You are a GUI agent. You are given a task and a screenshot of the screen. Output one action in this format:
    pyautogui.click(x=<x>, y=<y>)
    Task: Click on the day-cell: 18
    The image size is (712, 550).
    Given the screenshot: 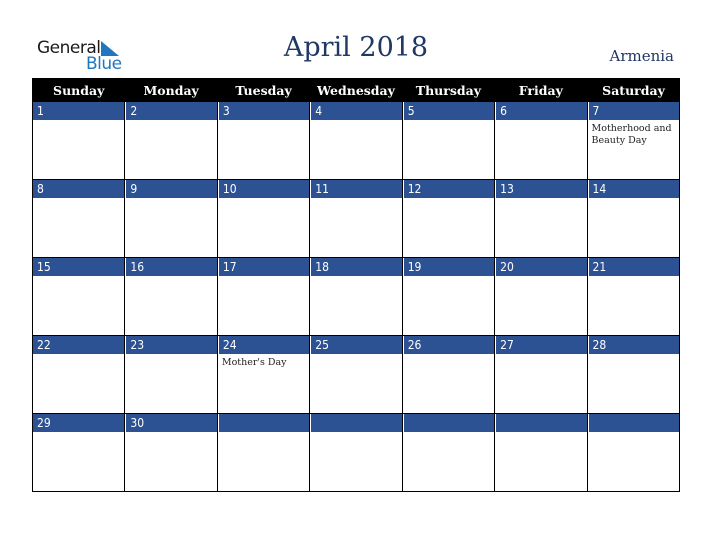 What is the action you would take?
    pyautogui.click(x=356, y=296)
    